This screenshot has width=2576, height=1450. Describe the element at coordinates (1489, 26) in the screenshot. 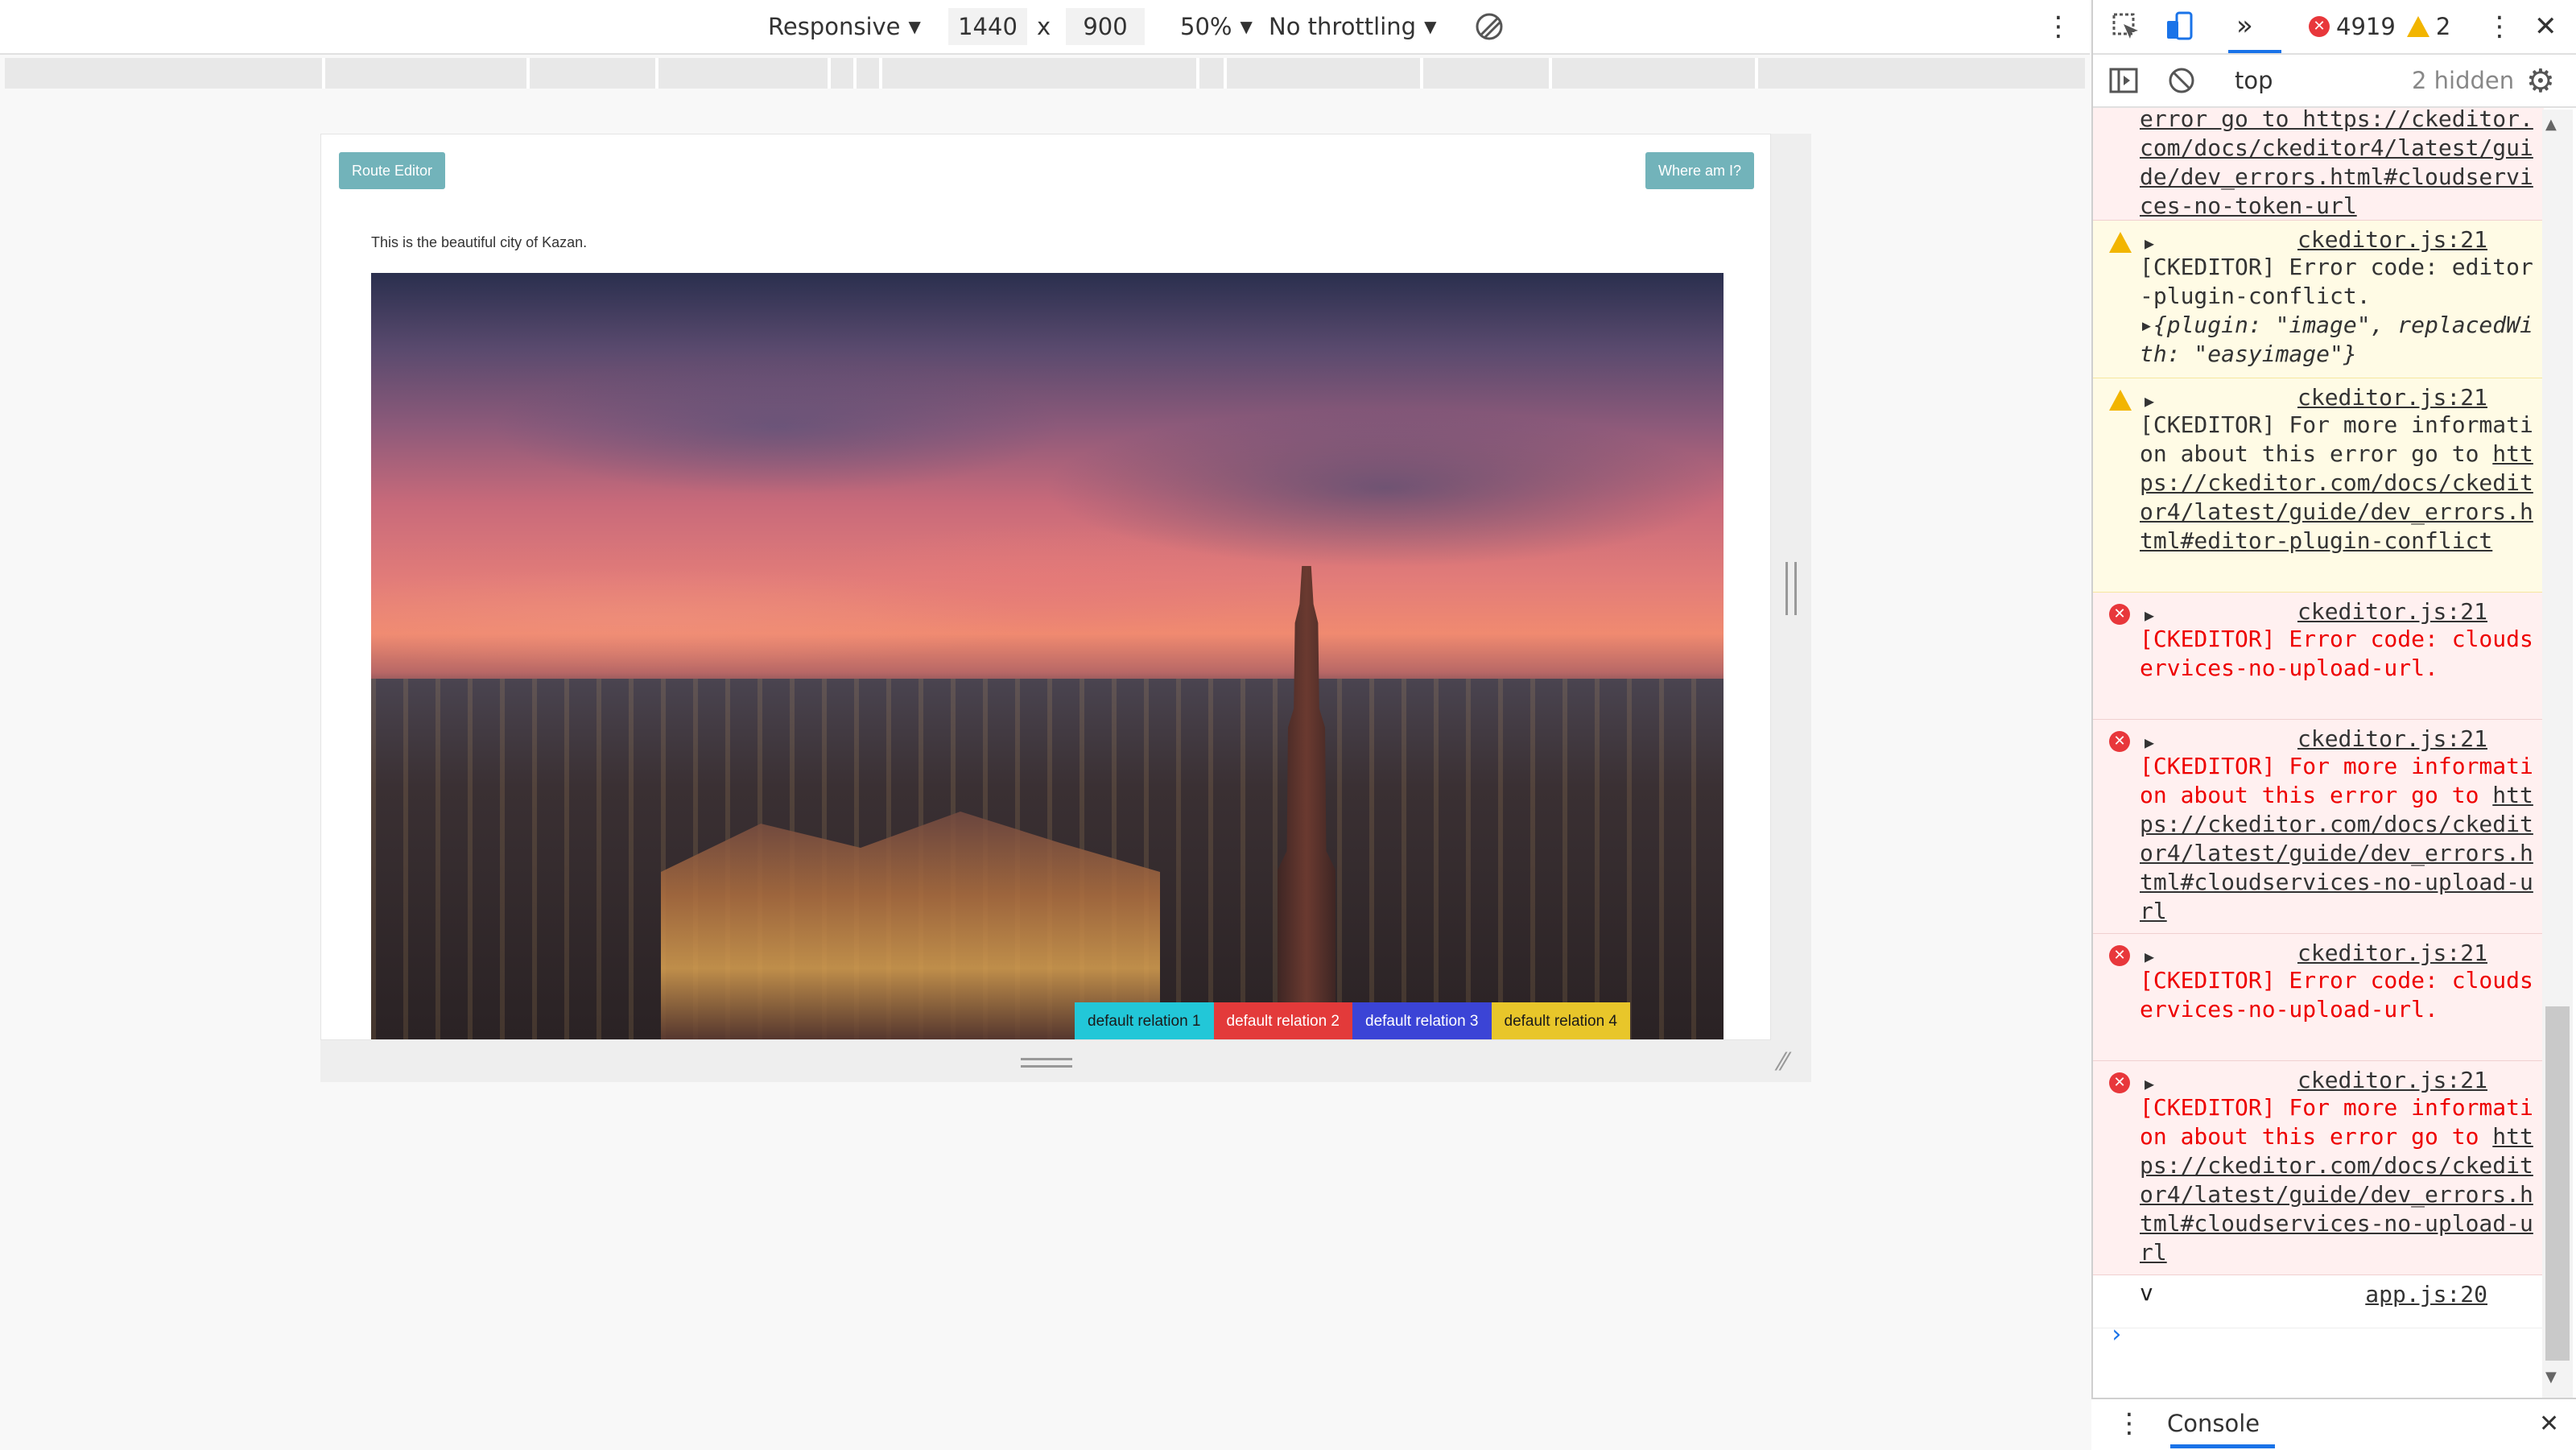

I see `rotate-icon` at that location.